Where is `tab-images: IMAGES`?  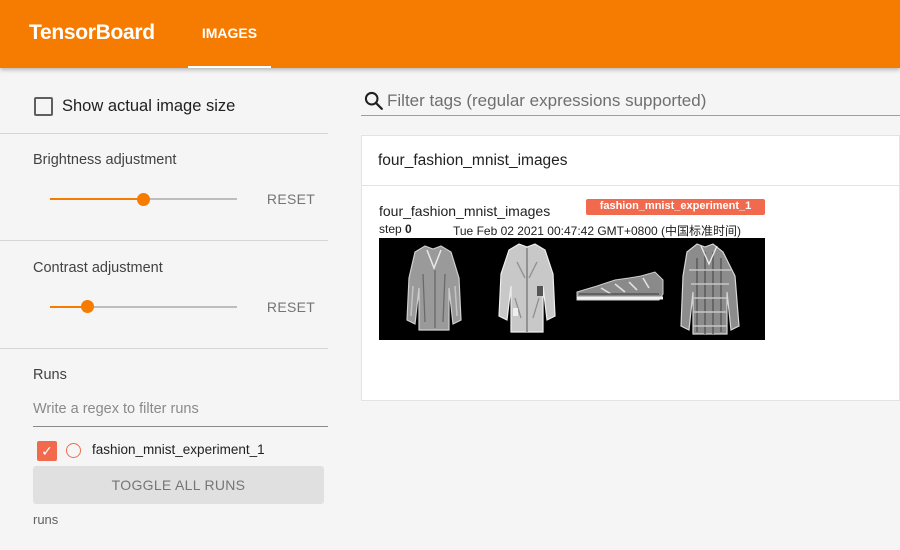
tab-images: IMAGES is located at coordinates (229, 34).